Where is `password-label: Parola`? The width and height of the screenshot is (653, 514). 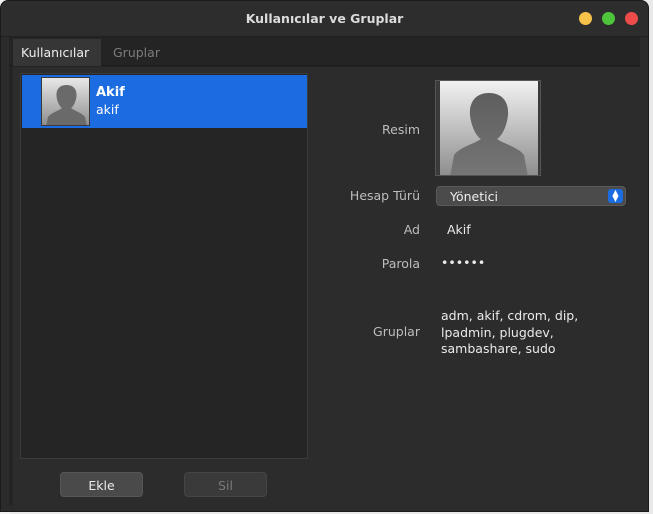
password-label: Parola is located at coordinates (400, 263).